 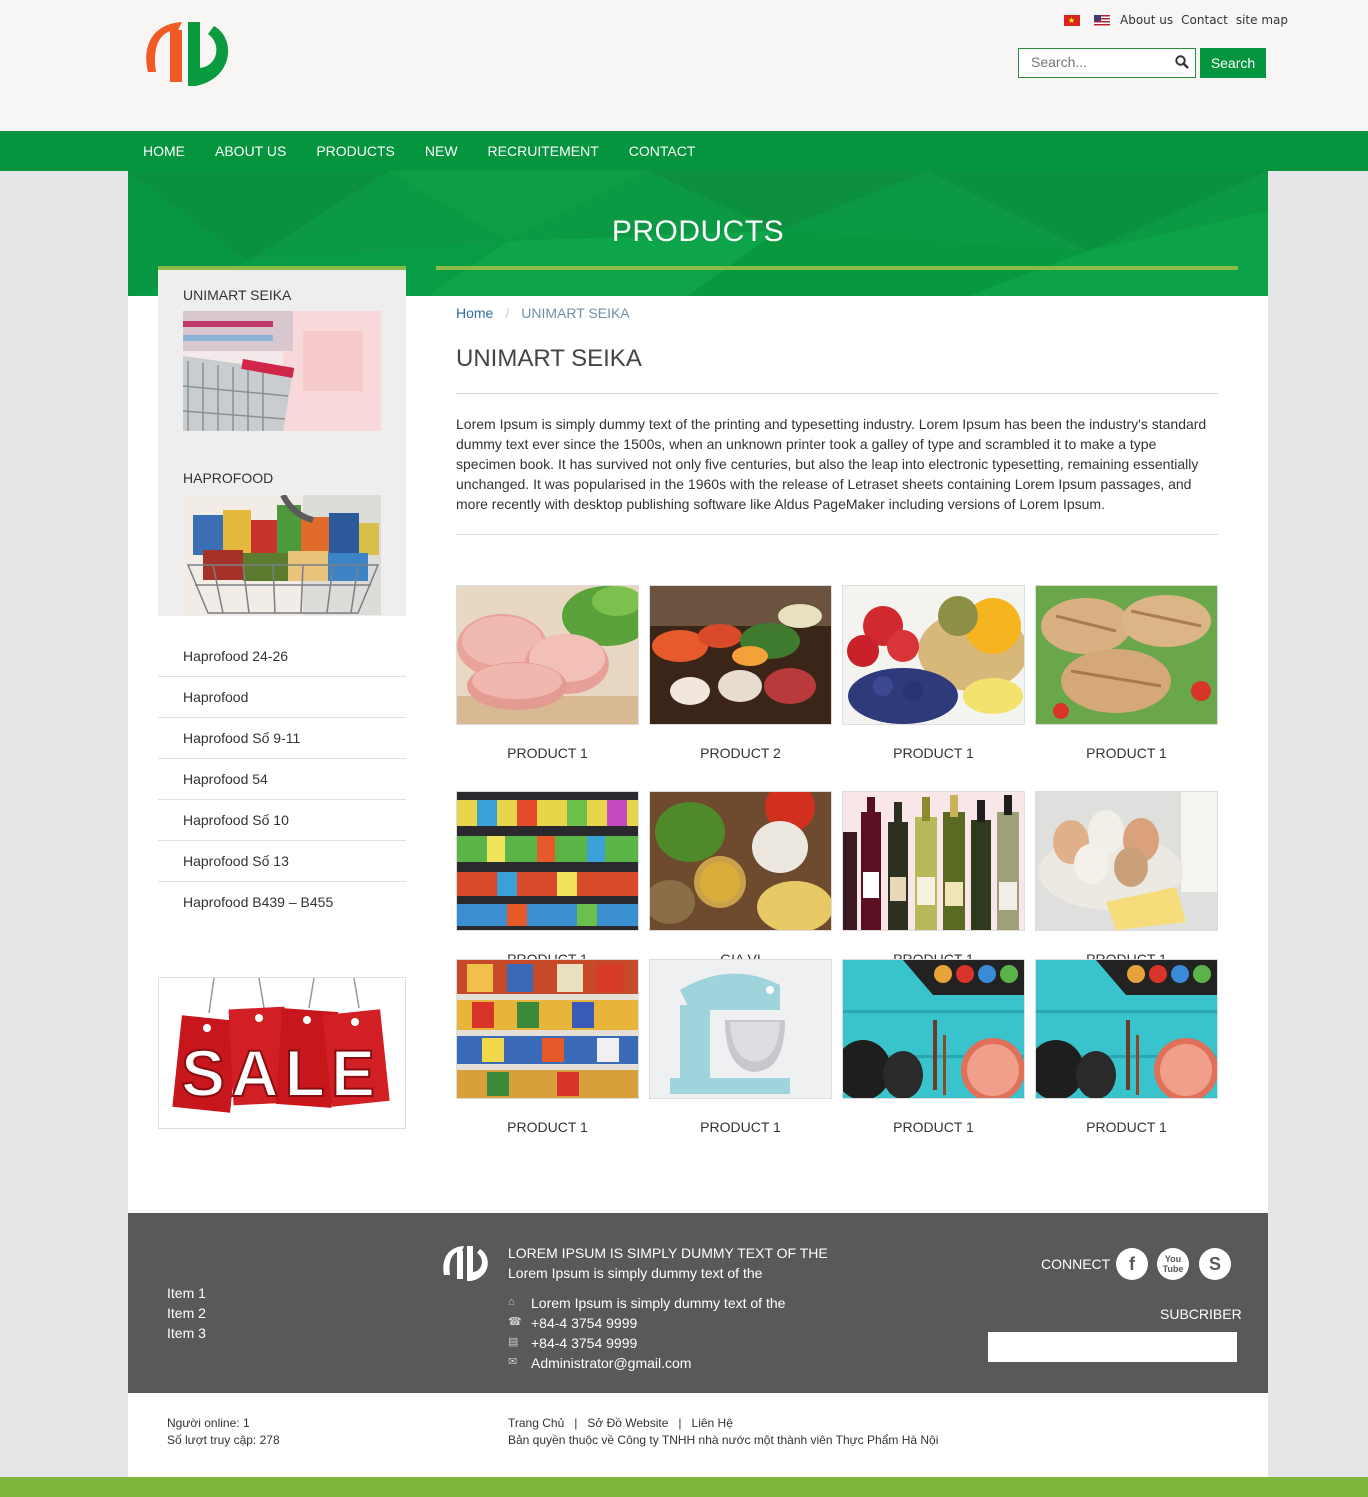 What do you see at coordinates (1173, 1264) in the screenshot?
I see `youtube-icon: You Tube` at bounding box center [1173, 1264].